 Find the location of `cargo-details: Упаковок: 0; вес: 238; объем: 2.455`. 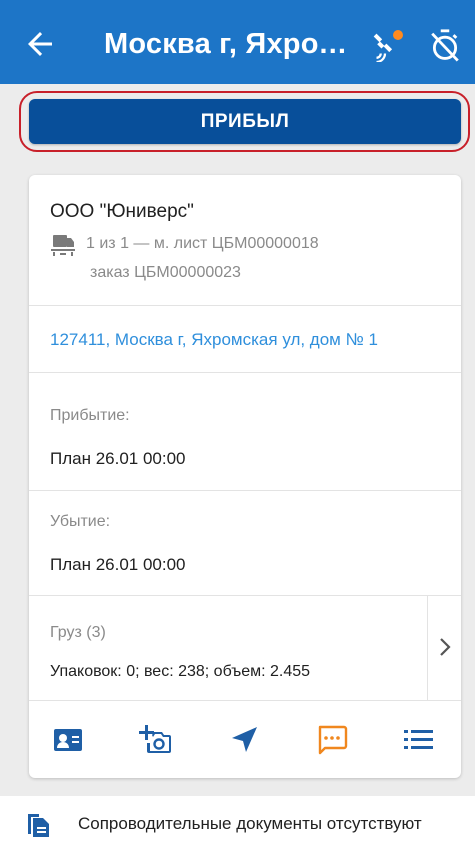

cargo-details: Упаковок: 0; вес: 238; объем: 2.455 is located at coordinates (180, 671).